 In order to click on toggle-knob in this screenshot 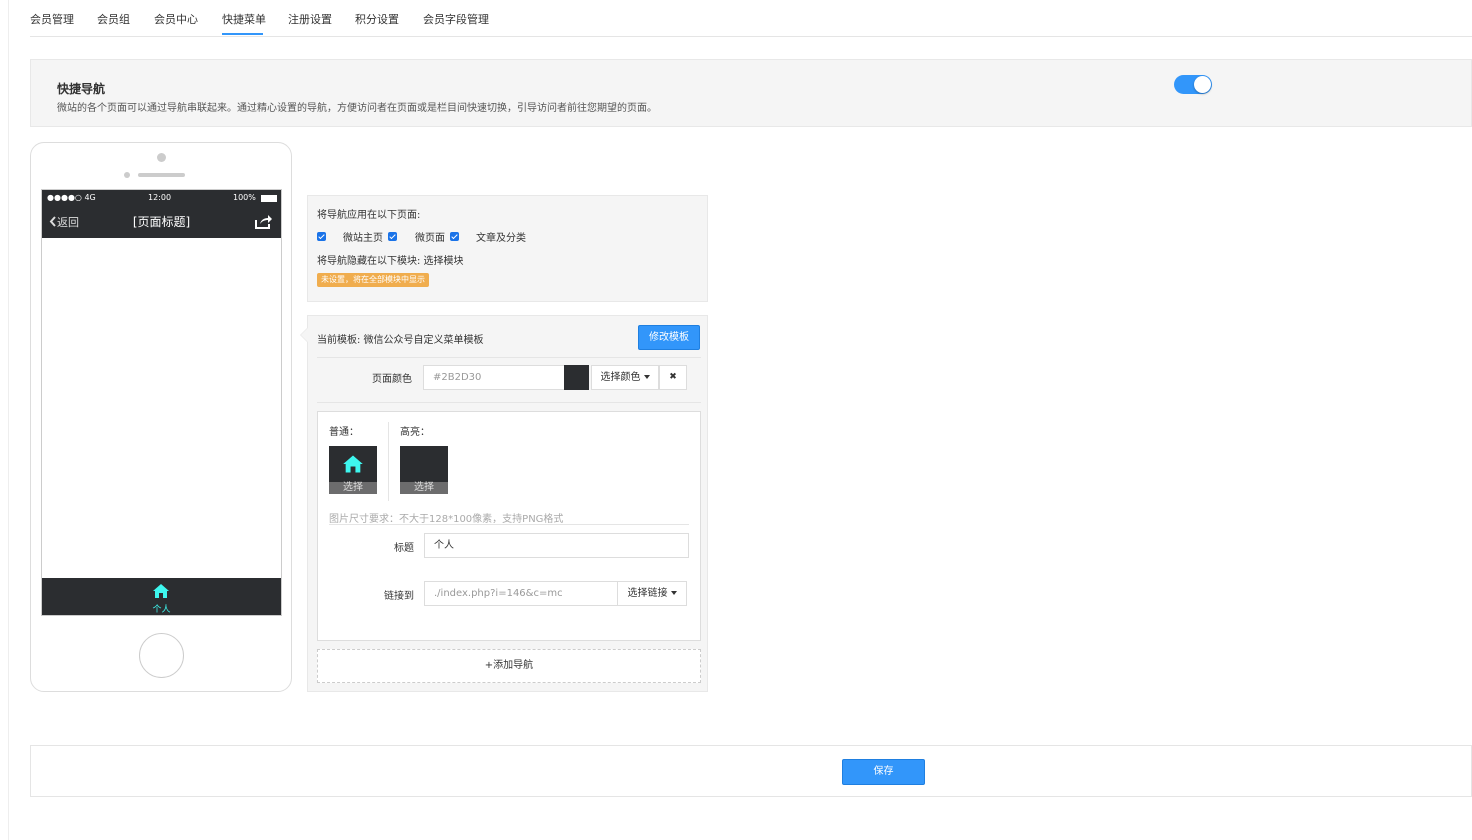, I will do `click(1202, 84)`.